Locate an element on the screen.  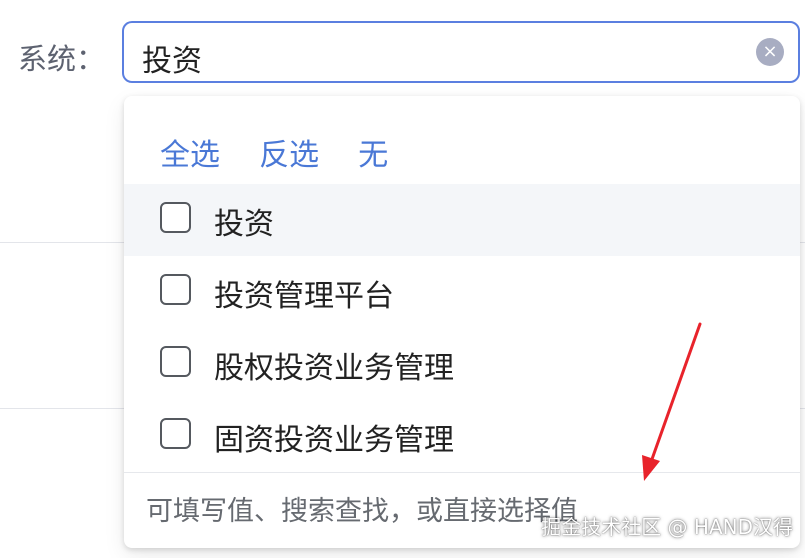
red-arrow-annotation is located at coordinates (672, 401).